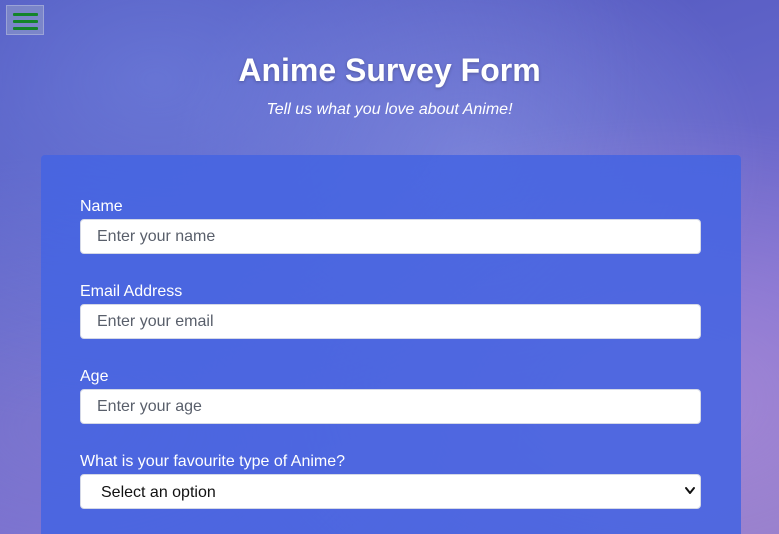 Image resolution: width=779 pixels, height=534 pixels. Describe the element at coordinates (390, 406) in the screenshot. I see `age-input` at that location.